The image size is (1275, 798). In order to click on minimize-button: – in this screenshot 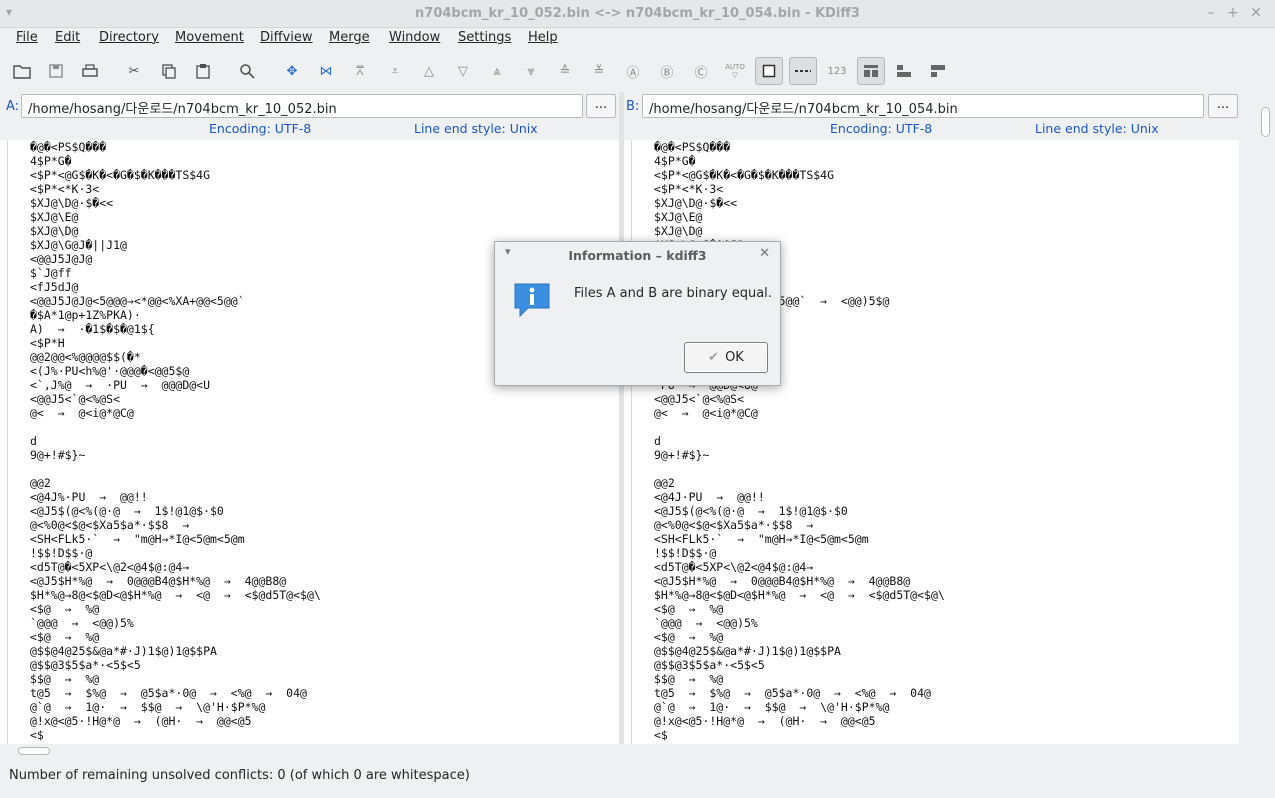, I will do `click(1211, 13)`.